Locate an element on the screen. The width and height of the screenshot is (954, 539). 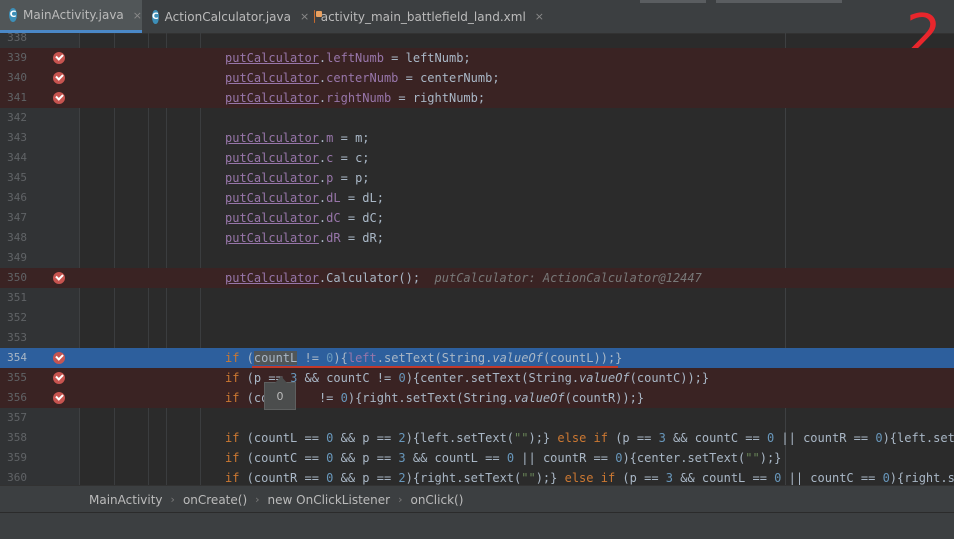
tab-label: activity_main_battlefield_land.xml is located at coordinates (423, 16).